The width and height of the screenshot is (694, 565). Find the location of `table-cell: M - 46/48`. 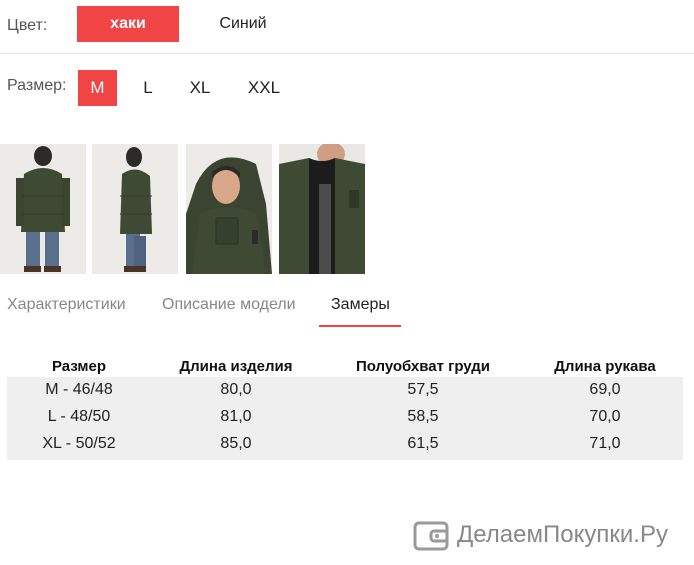

table-cell: M - 46/48 is located at coordinates (79, 389).